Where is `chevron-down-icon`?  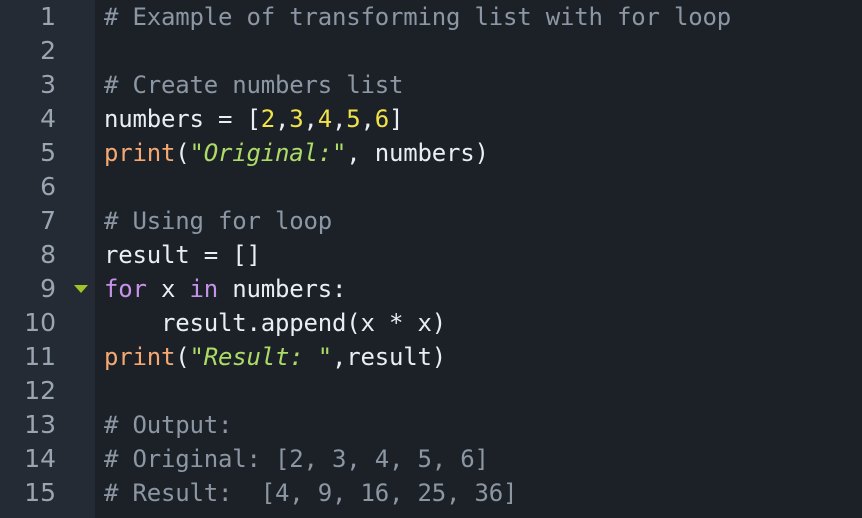
chevron-down-icon is located at coordinates (81, 289).